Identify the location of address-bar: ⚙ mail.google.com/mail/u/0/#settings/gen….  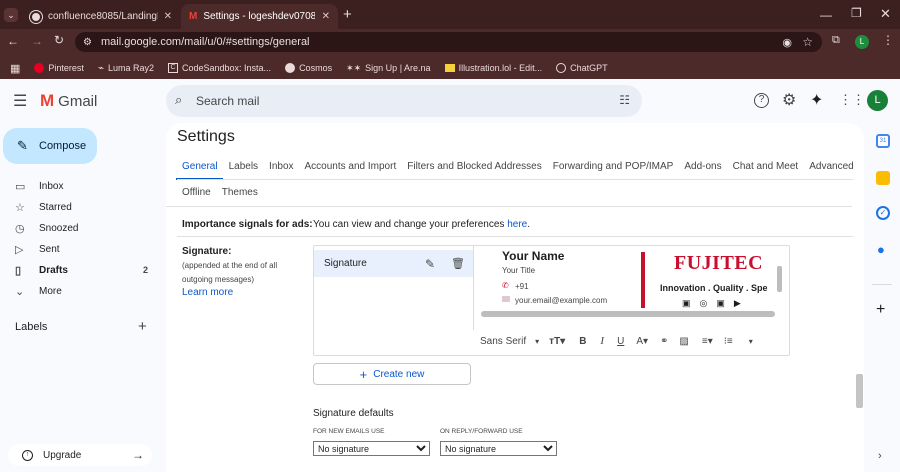
(448, 42).